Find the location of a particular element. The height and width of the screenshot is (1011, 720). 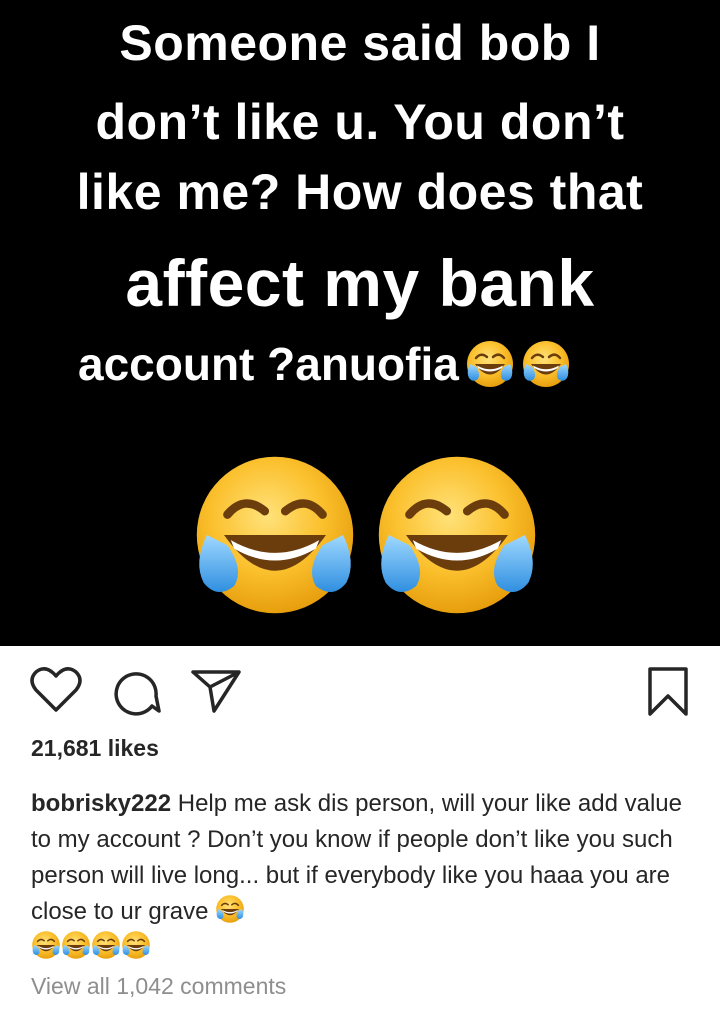

caption-username: bobrisky222 is located at coordinates (101, 803).